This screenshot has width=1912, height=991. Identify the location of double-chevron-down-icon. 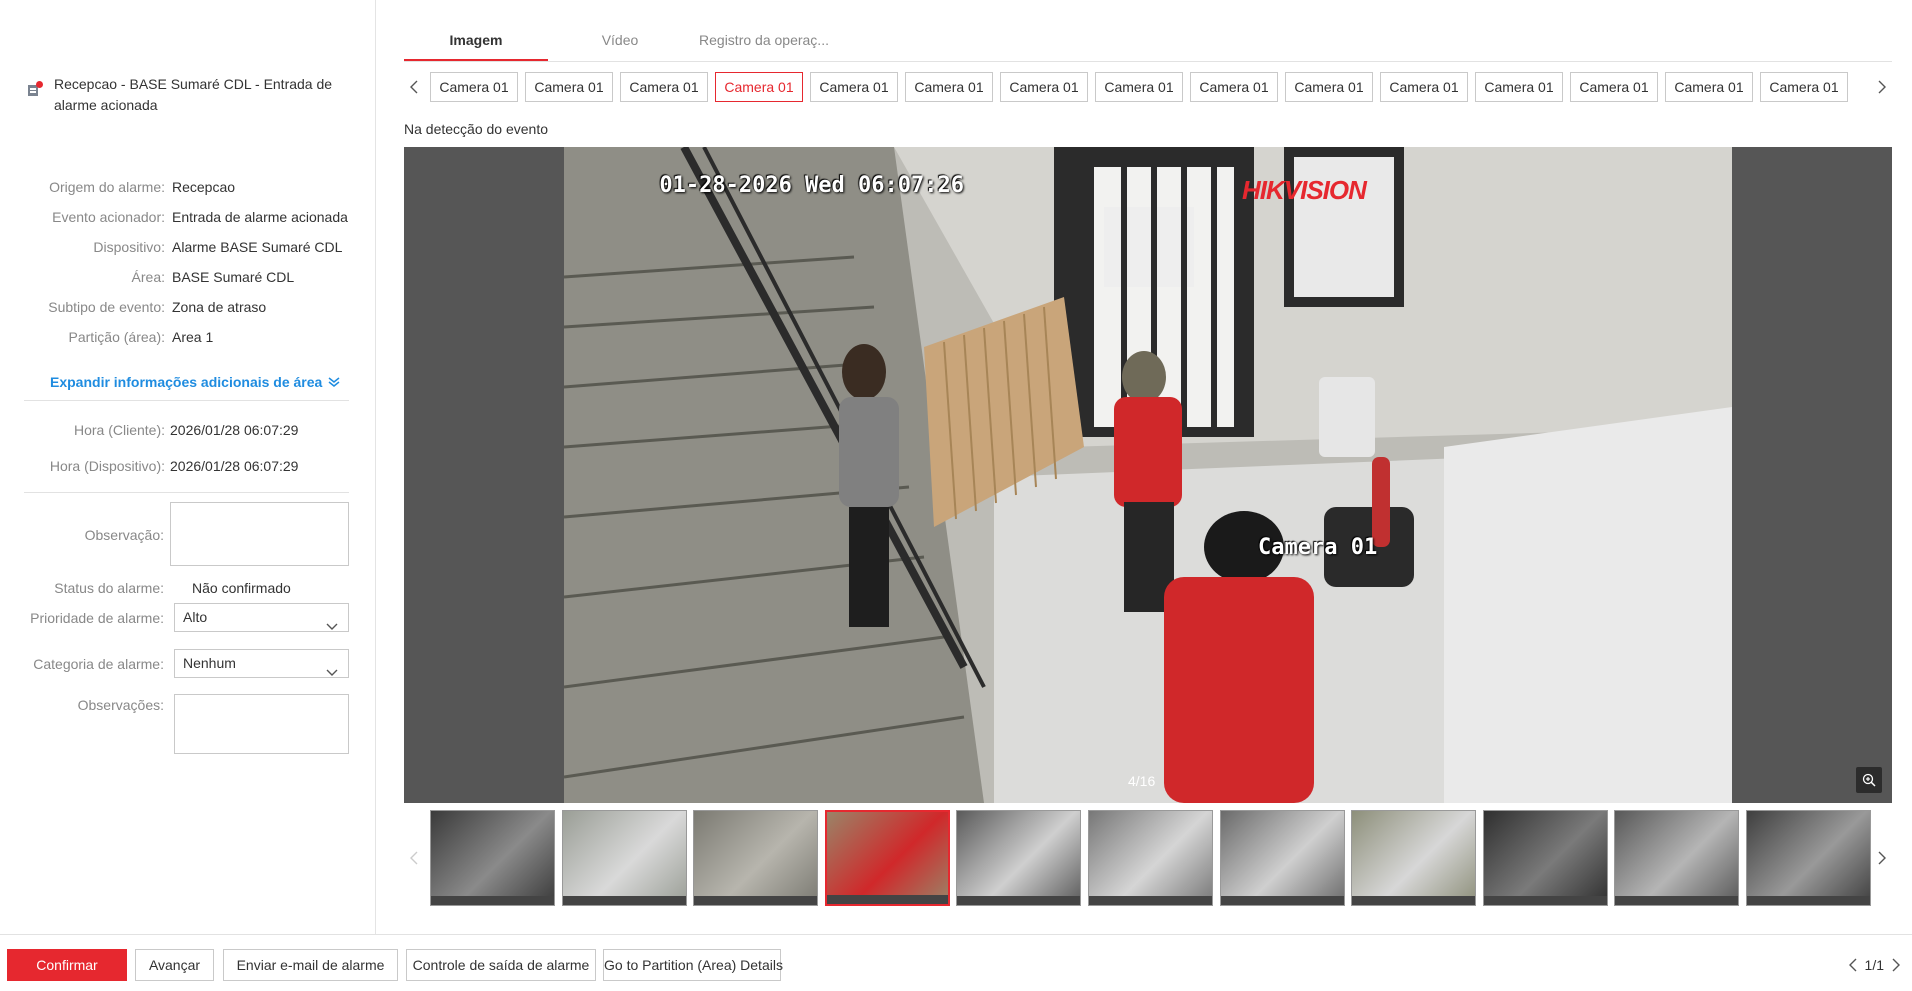
(334, 382).